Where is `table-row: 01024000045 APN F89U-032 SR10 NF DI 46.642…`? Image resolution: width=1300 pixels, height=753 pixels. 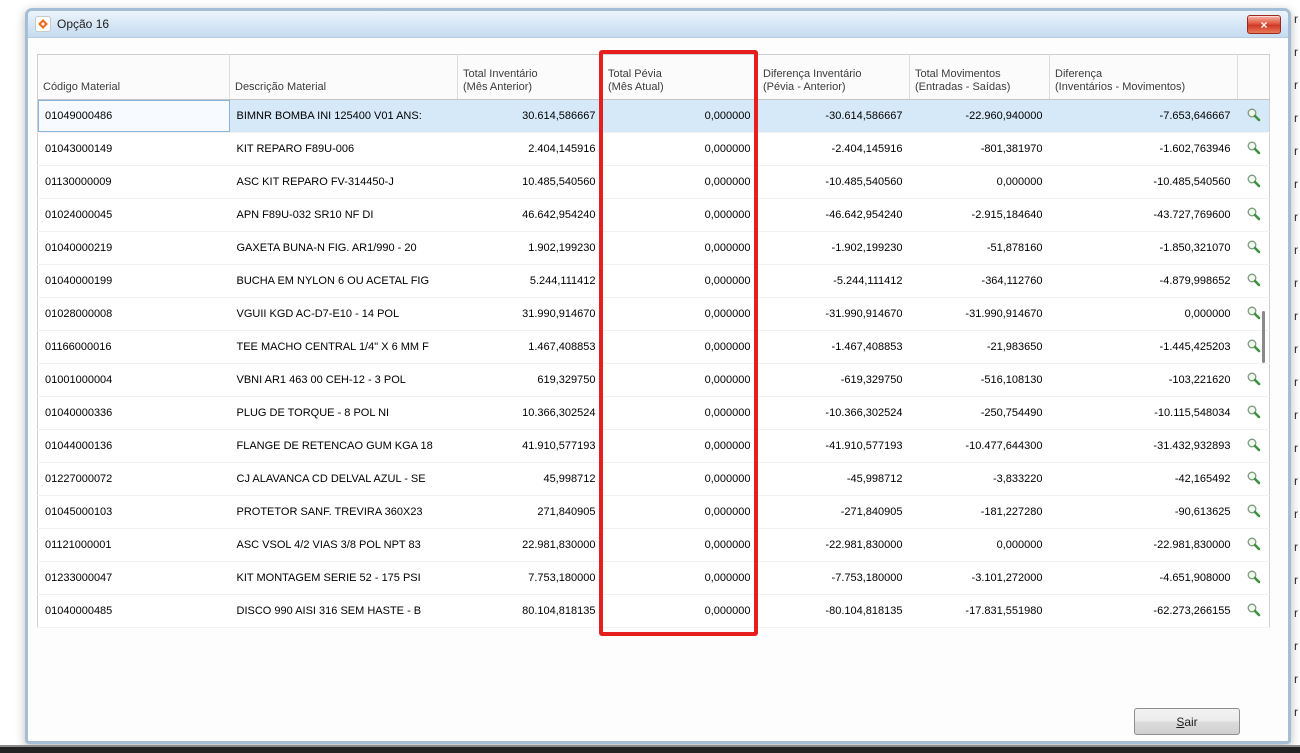 table-row: 01024000045 APN F89U-032 SR10 NF DI 46.642… is located at coordinates (653, 215).